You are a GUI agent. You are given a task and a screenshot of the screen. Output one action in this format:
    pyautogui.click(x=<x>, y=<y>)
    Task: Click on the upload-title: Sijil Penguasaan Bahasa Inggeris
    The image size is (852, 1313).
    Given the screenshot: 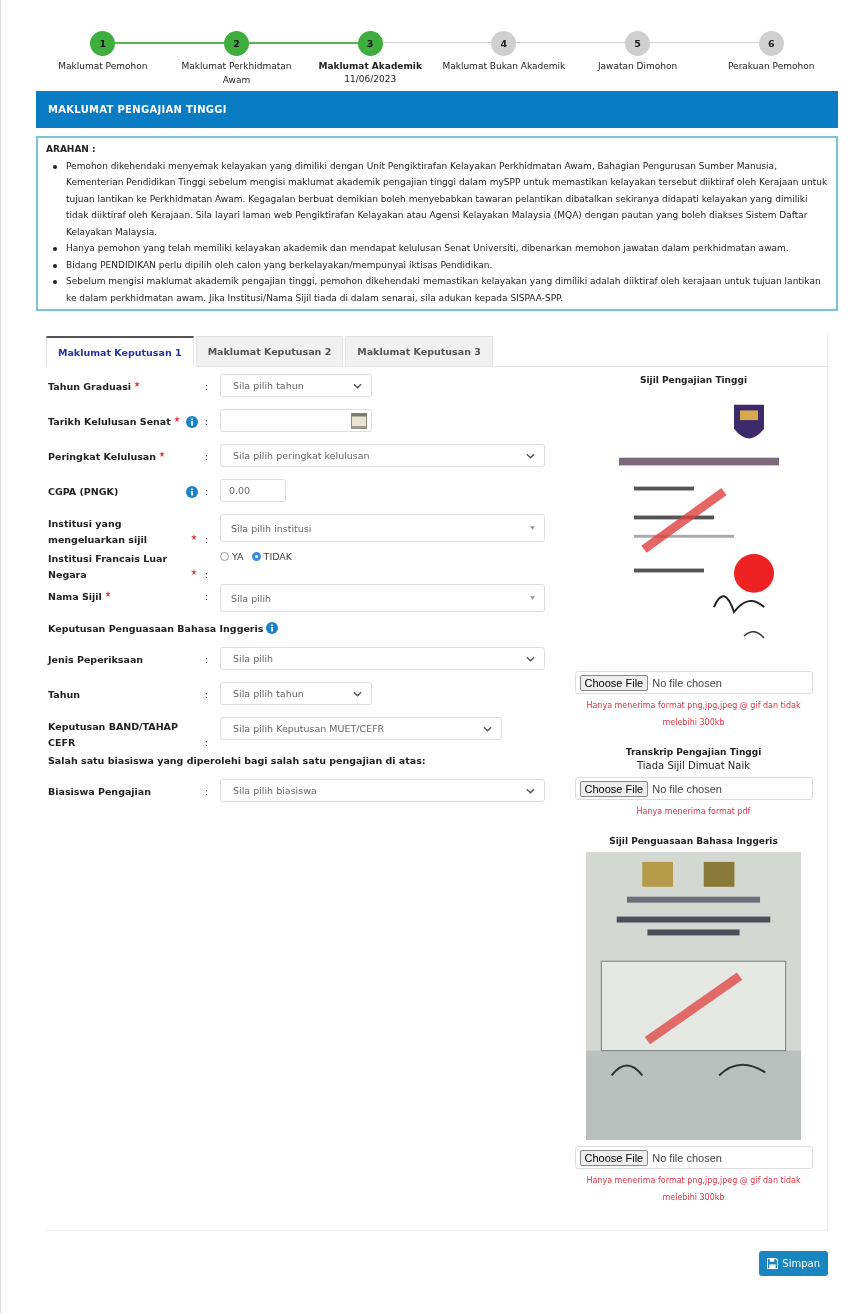 What is the action you would take?
    pyautogui.click(x=693, y=841)
    